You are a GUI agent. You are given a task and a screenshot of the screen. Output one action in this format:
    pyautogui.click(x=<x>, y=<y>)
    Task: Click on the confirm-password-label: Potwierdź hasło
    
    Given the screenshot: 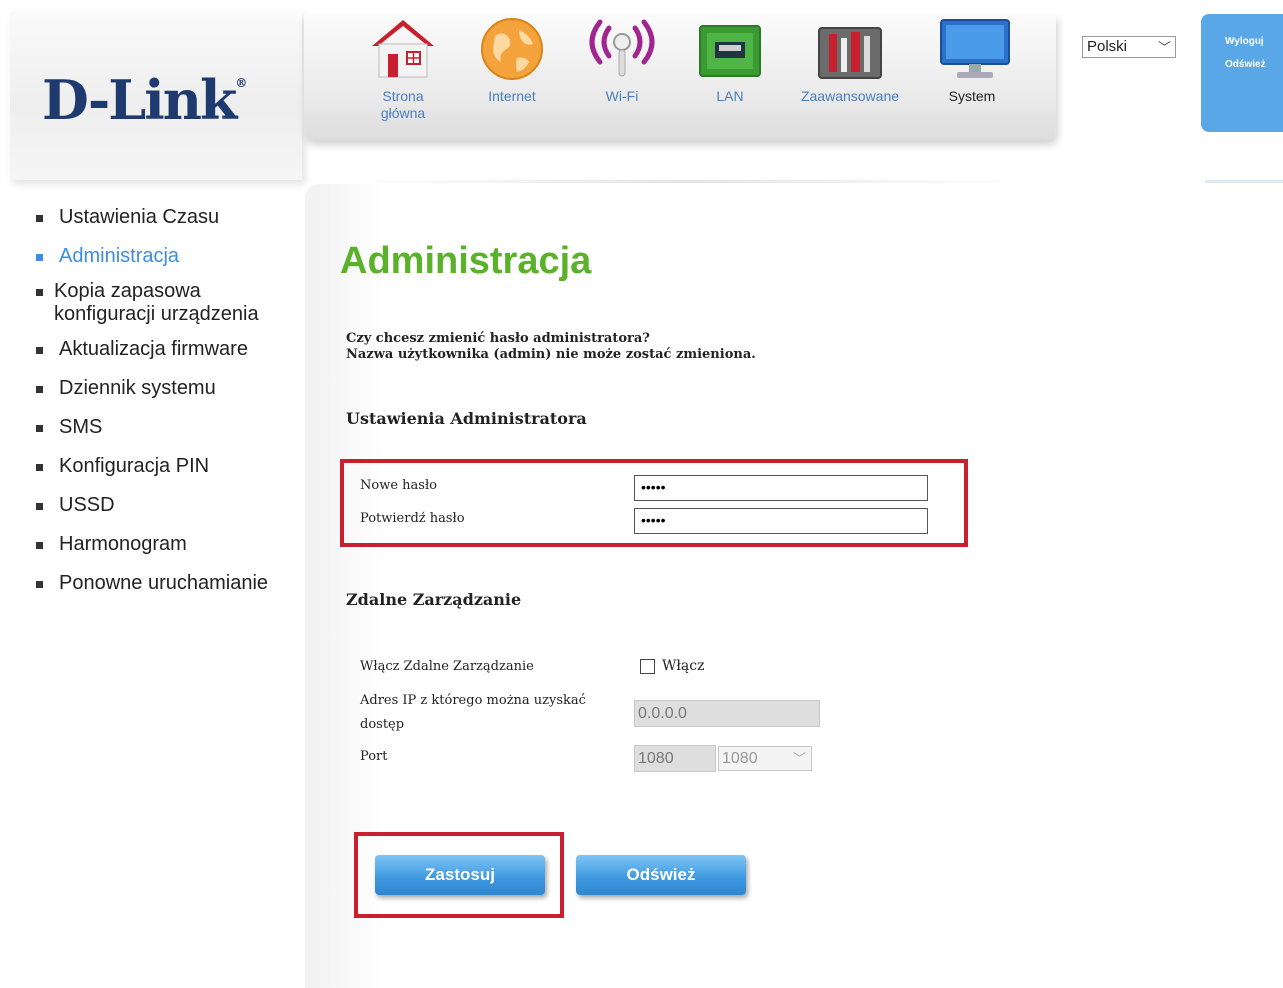 What is the action you would take?
    pyautogui.click(x=412, y=518)
    